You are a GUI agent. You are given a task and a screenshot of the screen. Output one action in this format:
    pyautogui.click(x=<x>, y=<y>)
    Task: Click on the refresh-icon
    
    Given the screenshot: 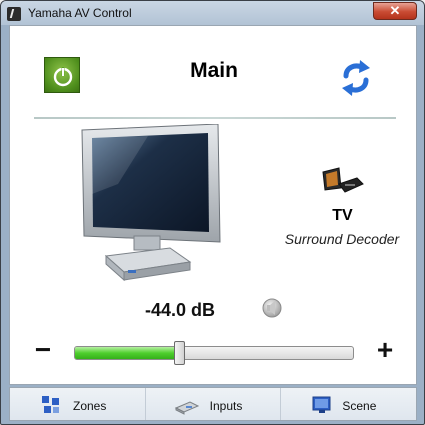 What is the action you would take?
    pyautogui.click(x=356, y=78)
    